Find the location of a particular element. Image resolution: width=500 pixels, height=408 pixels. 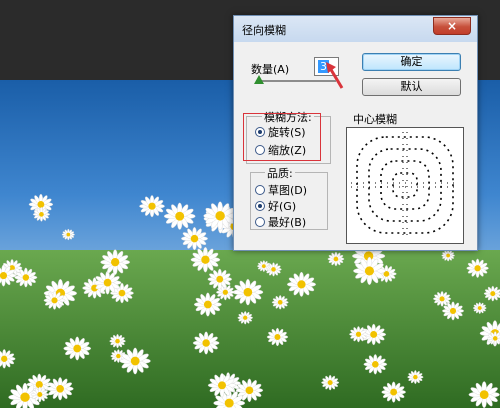

center-blur-preview is located at coordinates (405, 185).